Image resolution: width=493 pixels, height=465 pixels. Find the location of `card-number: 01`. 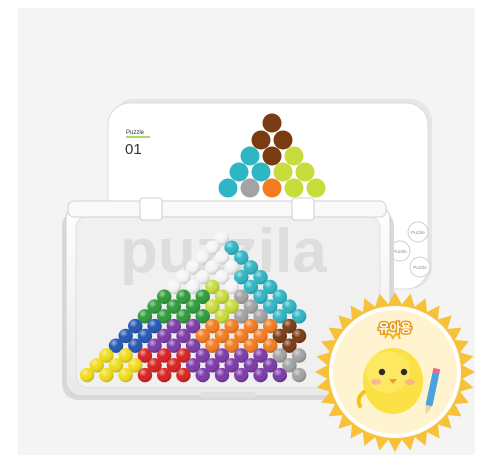

card-number: 01 is located at coordinates (133, 149).